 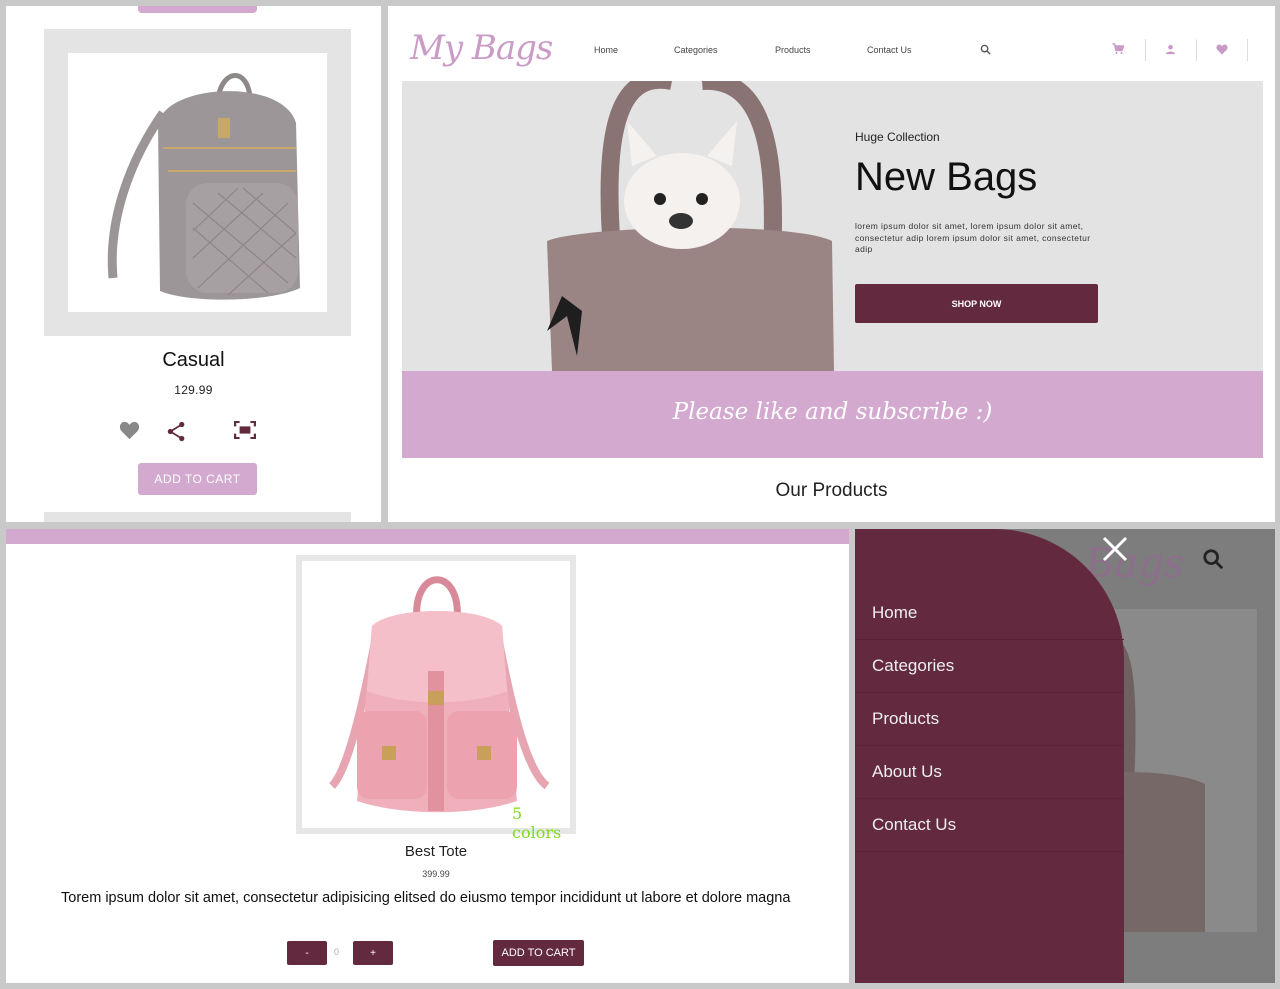 What do you see at coordinates (197, 517) in the screenshot?
I see `next-card-edge` at bounding box center [197, 517].